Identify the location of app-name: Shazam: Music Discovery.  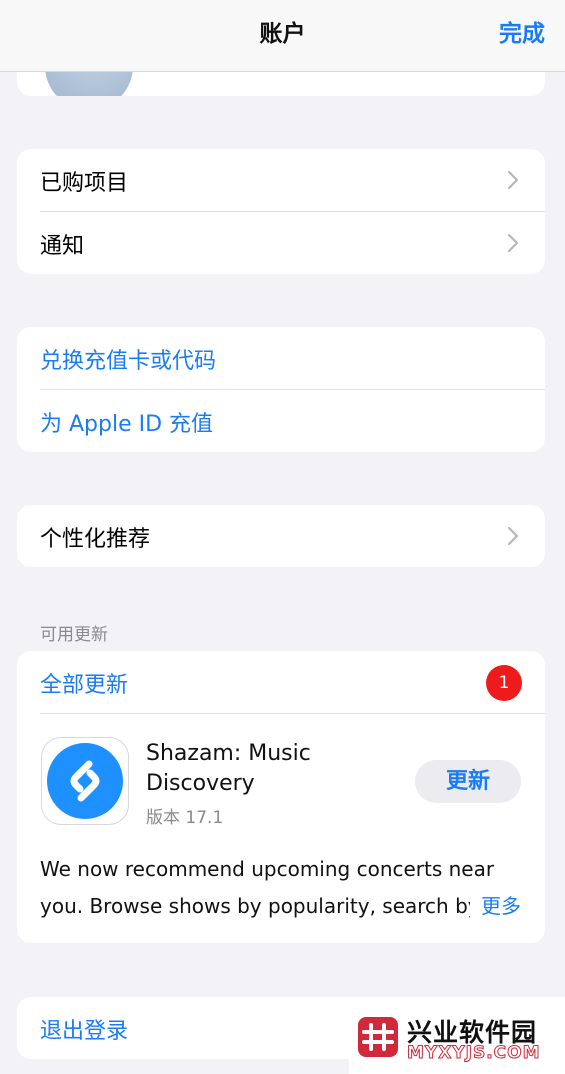
(228, 768).